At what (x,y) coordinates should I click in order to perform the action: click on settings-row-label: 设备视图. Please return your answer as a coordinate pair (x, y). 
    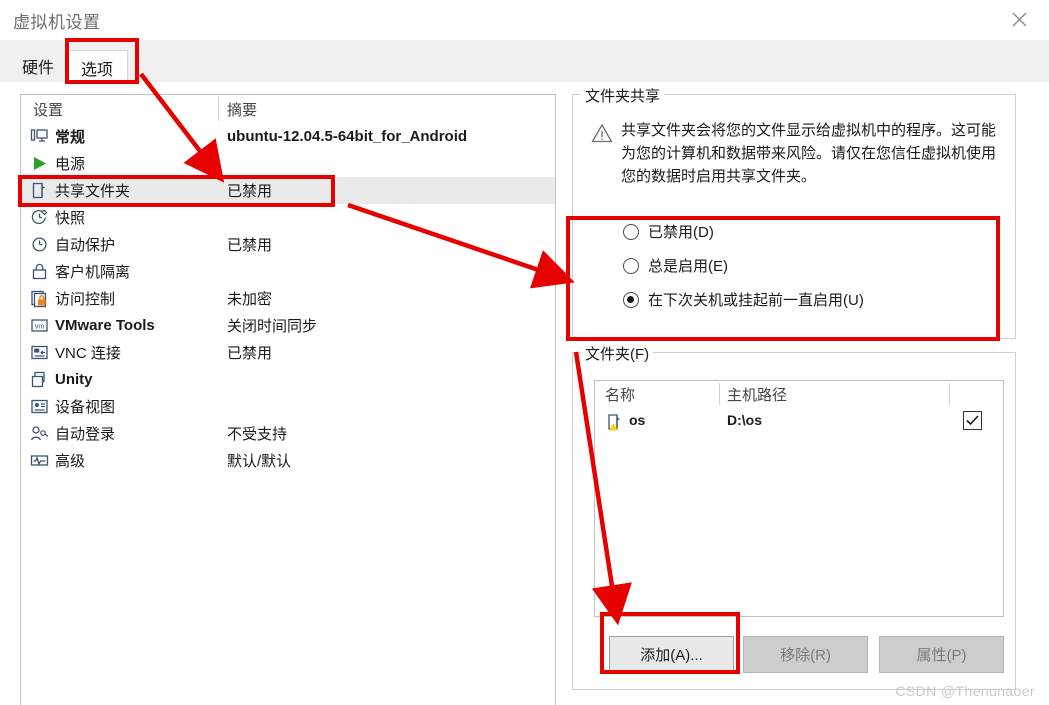
    Looking at the image, I should click on (85, 407).